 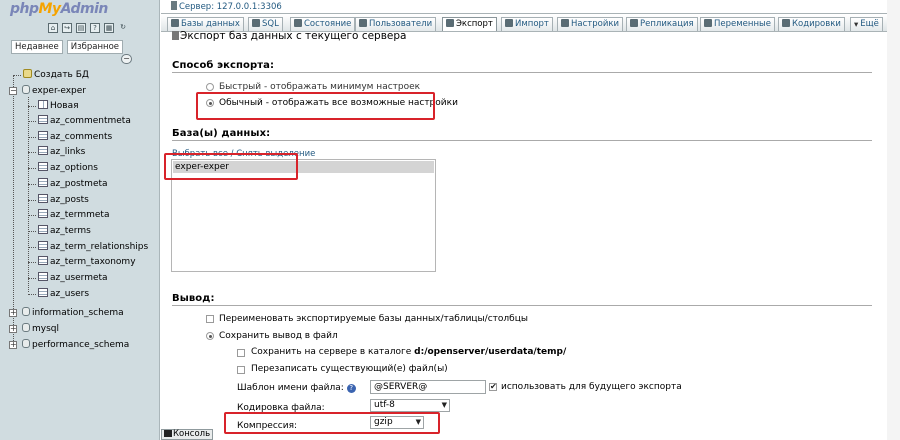 I want to click on table-name: az_commentmeta, so click(x=90, y=121).